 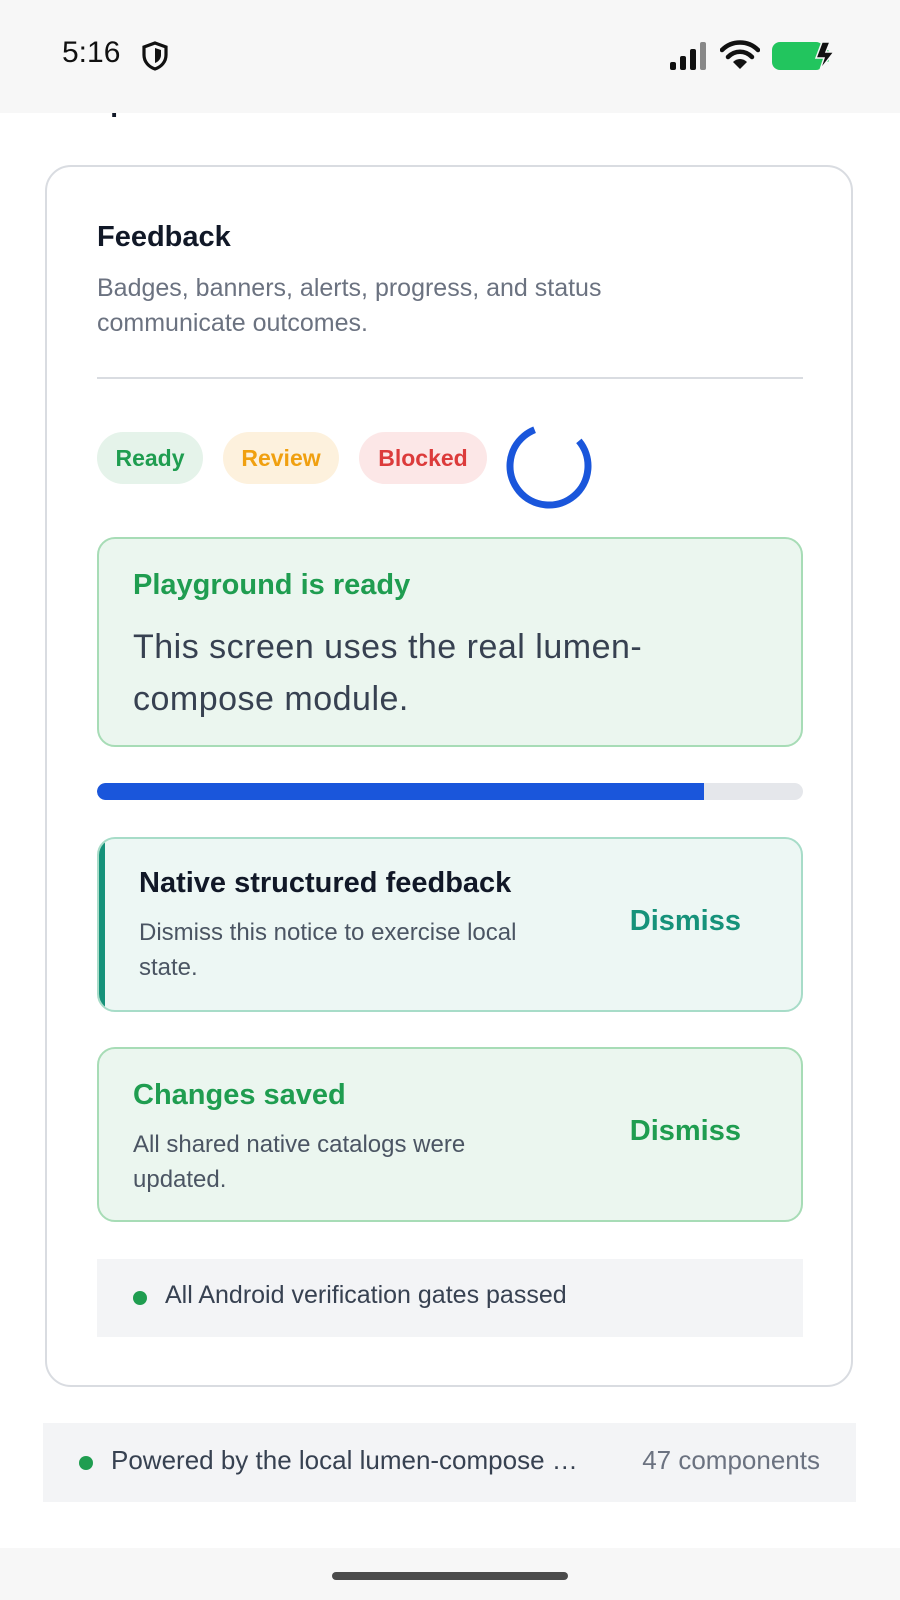 What do you see at coordinates (102, 924) in the screenshot?
I see `notice-accent-bar` at bounding box center [102, 924].